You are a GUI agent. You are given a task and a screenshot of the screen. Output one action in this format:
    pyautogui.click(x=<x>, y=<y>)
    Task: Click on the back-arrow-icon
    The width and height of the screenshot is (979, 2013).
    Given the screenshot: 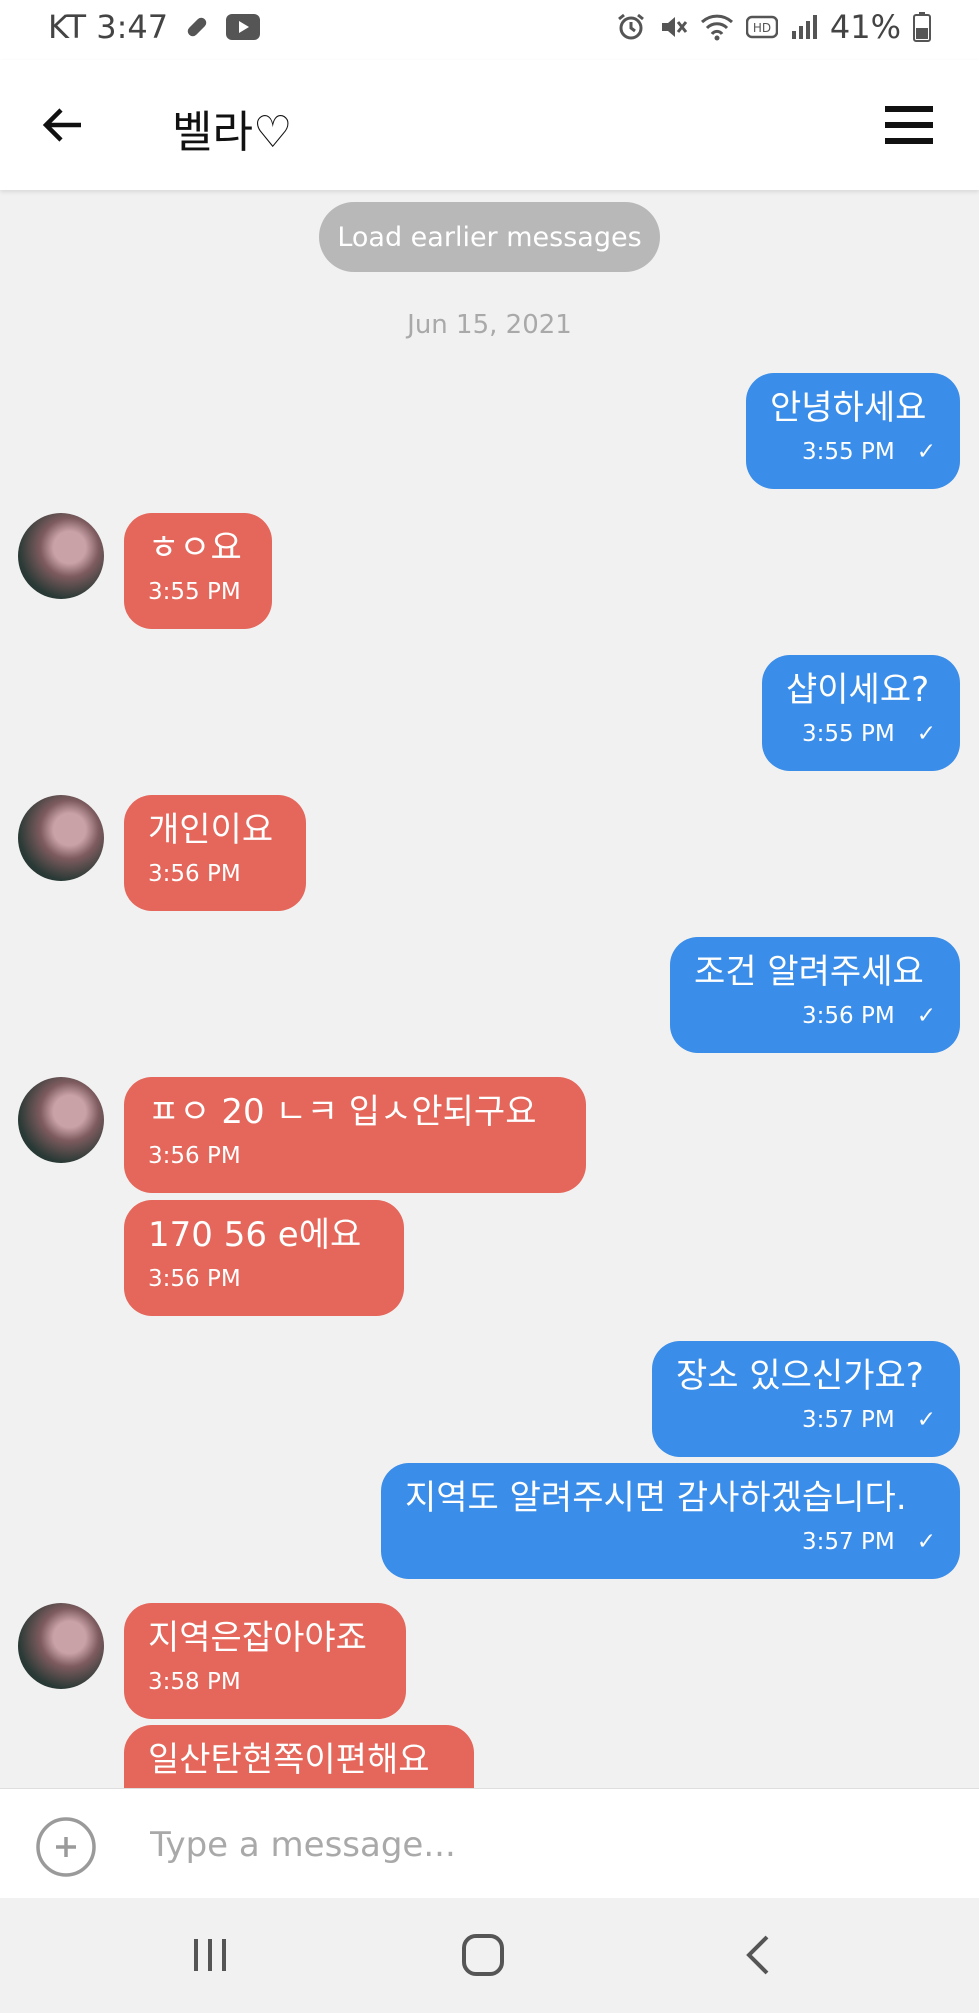 What is the action you would take?
    pyautogui.click(x=61, y=125)
    